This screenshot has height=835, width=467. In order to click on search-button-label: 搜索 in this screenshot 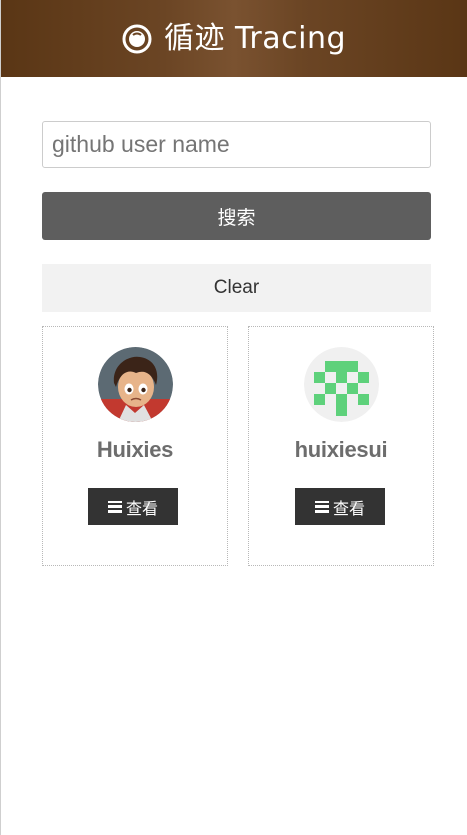, I will do `click(236, 217)`.